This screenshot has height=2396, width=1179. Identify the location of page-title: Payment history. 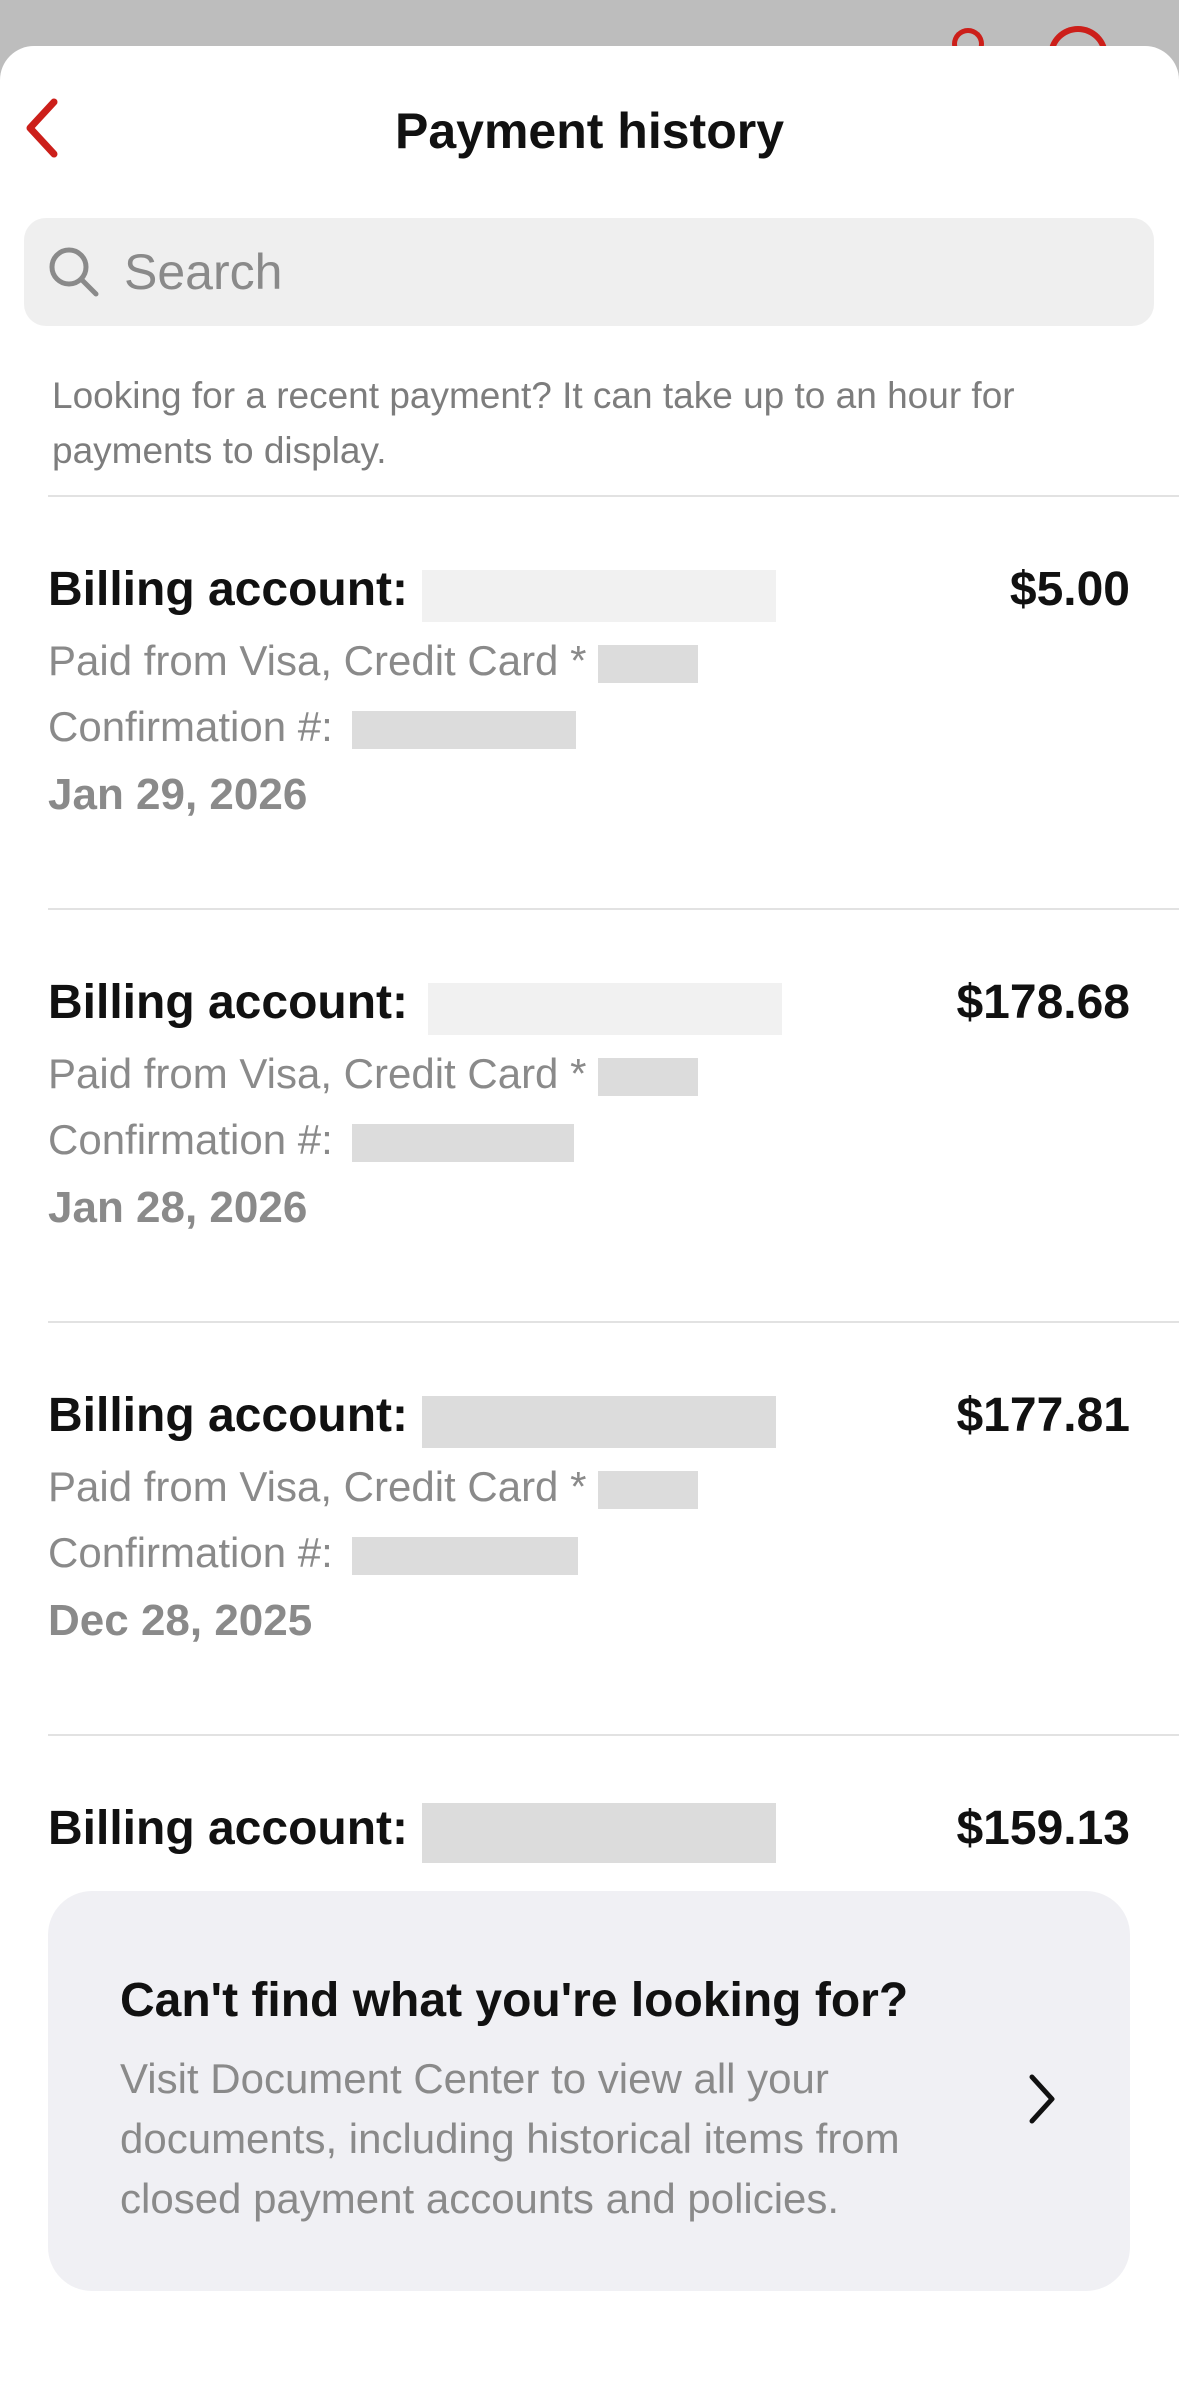
(589, 131).